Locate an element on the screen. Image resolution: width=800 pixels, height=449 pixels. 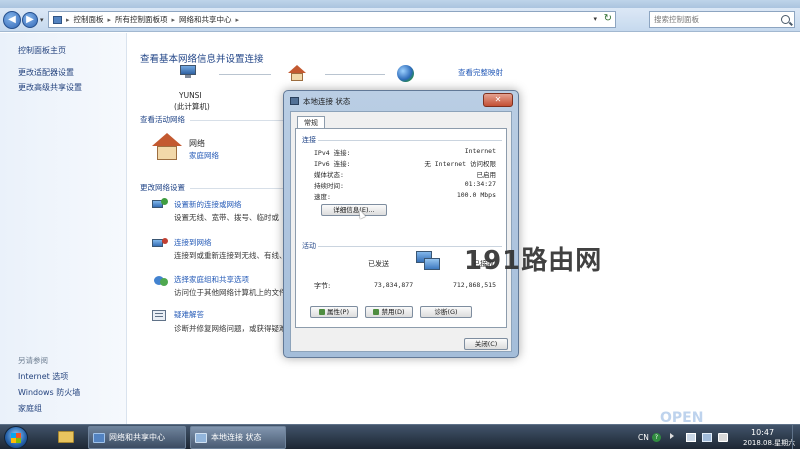
task-description: 访问位于其他网络计算机上的文件 is located at coordinates (230, 292).